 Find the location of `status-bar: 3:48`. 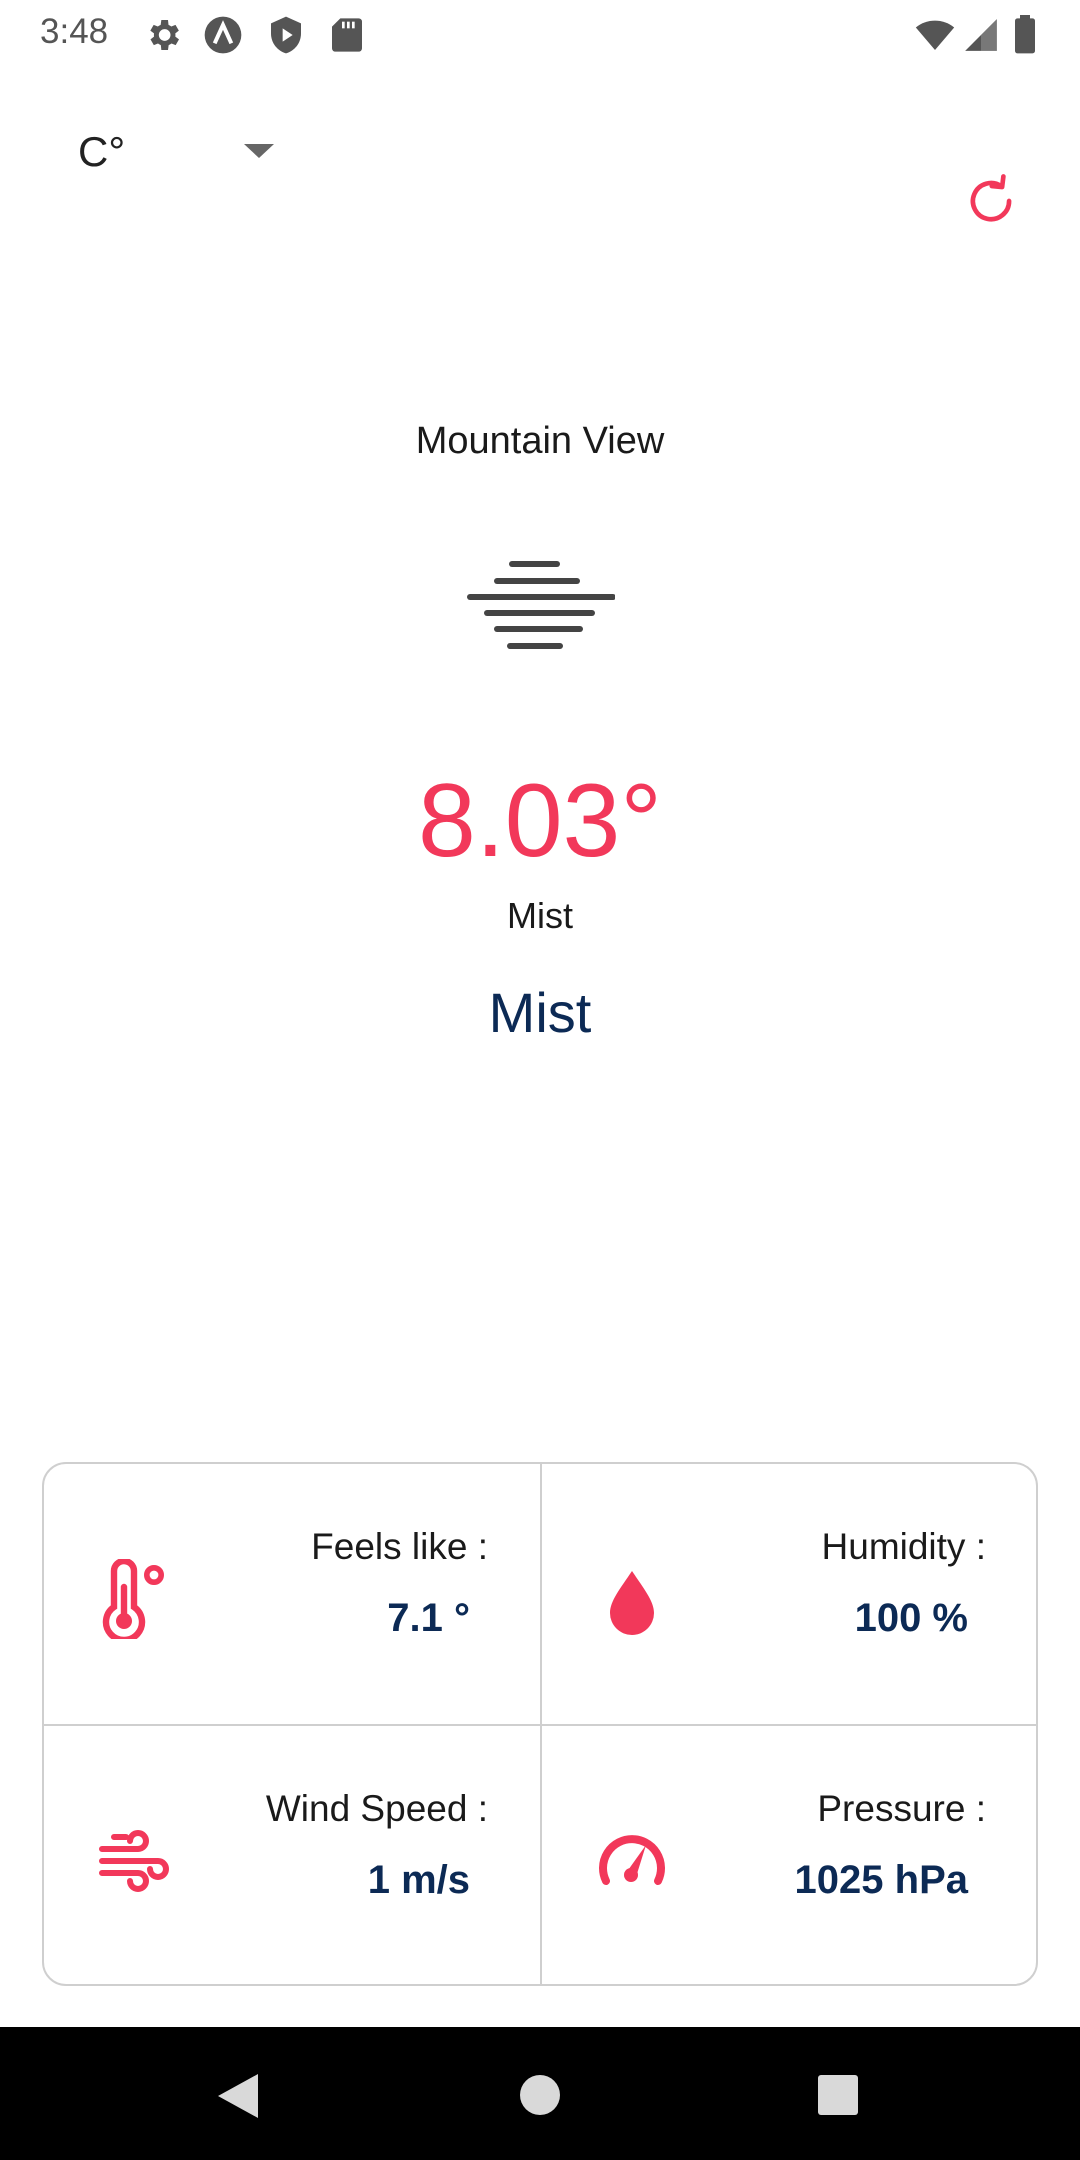

status-bar: 3:48 is located at coordinates (540, 33).